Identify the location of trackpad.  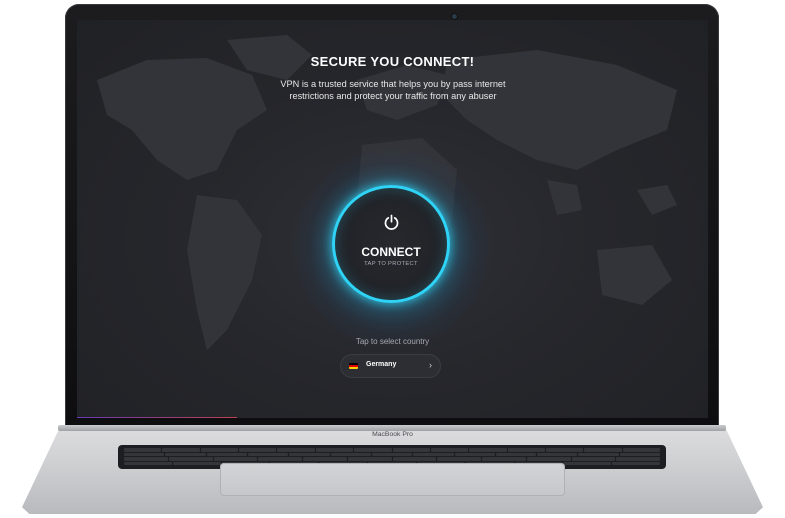
(392, 479).